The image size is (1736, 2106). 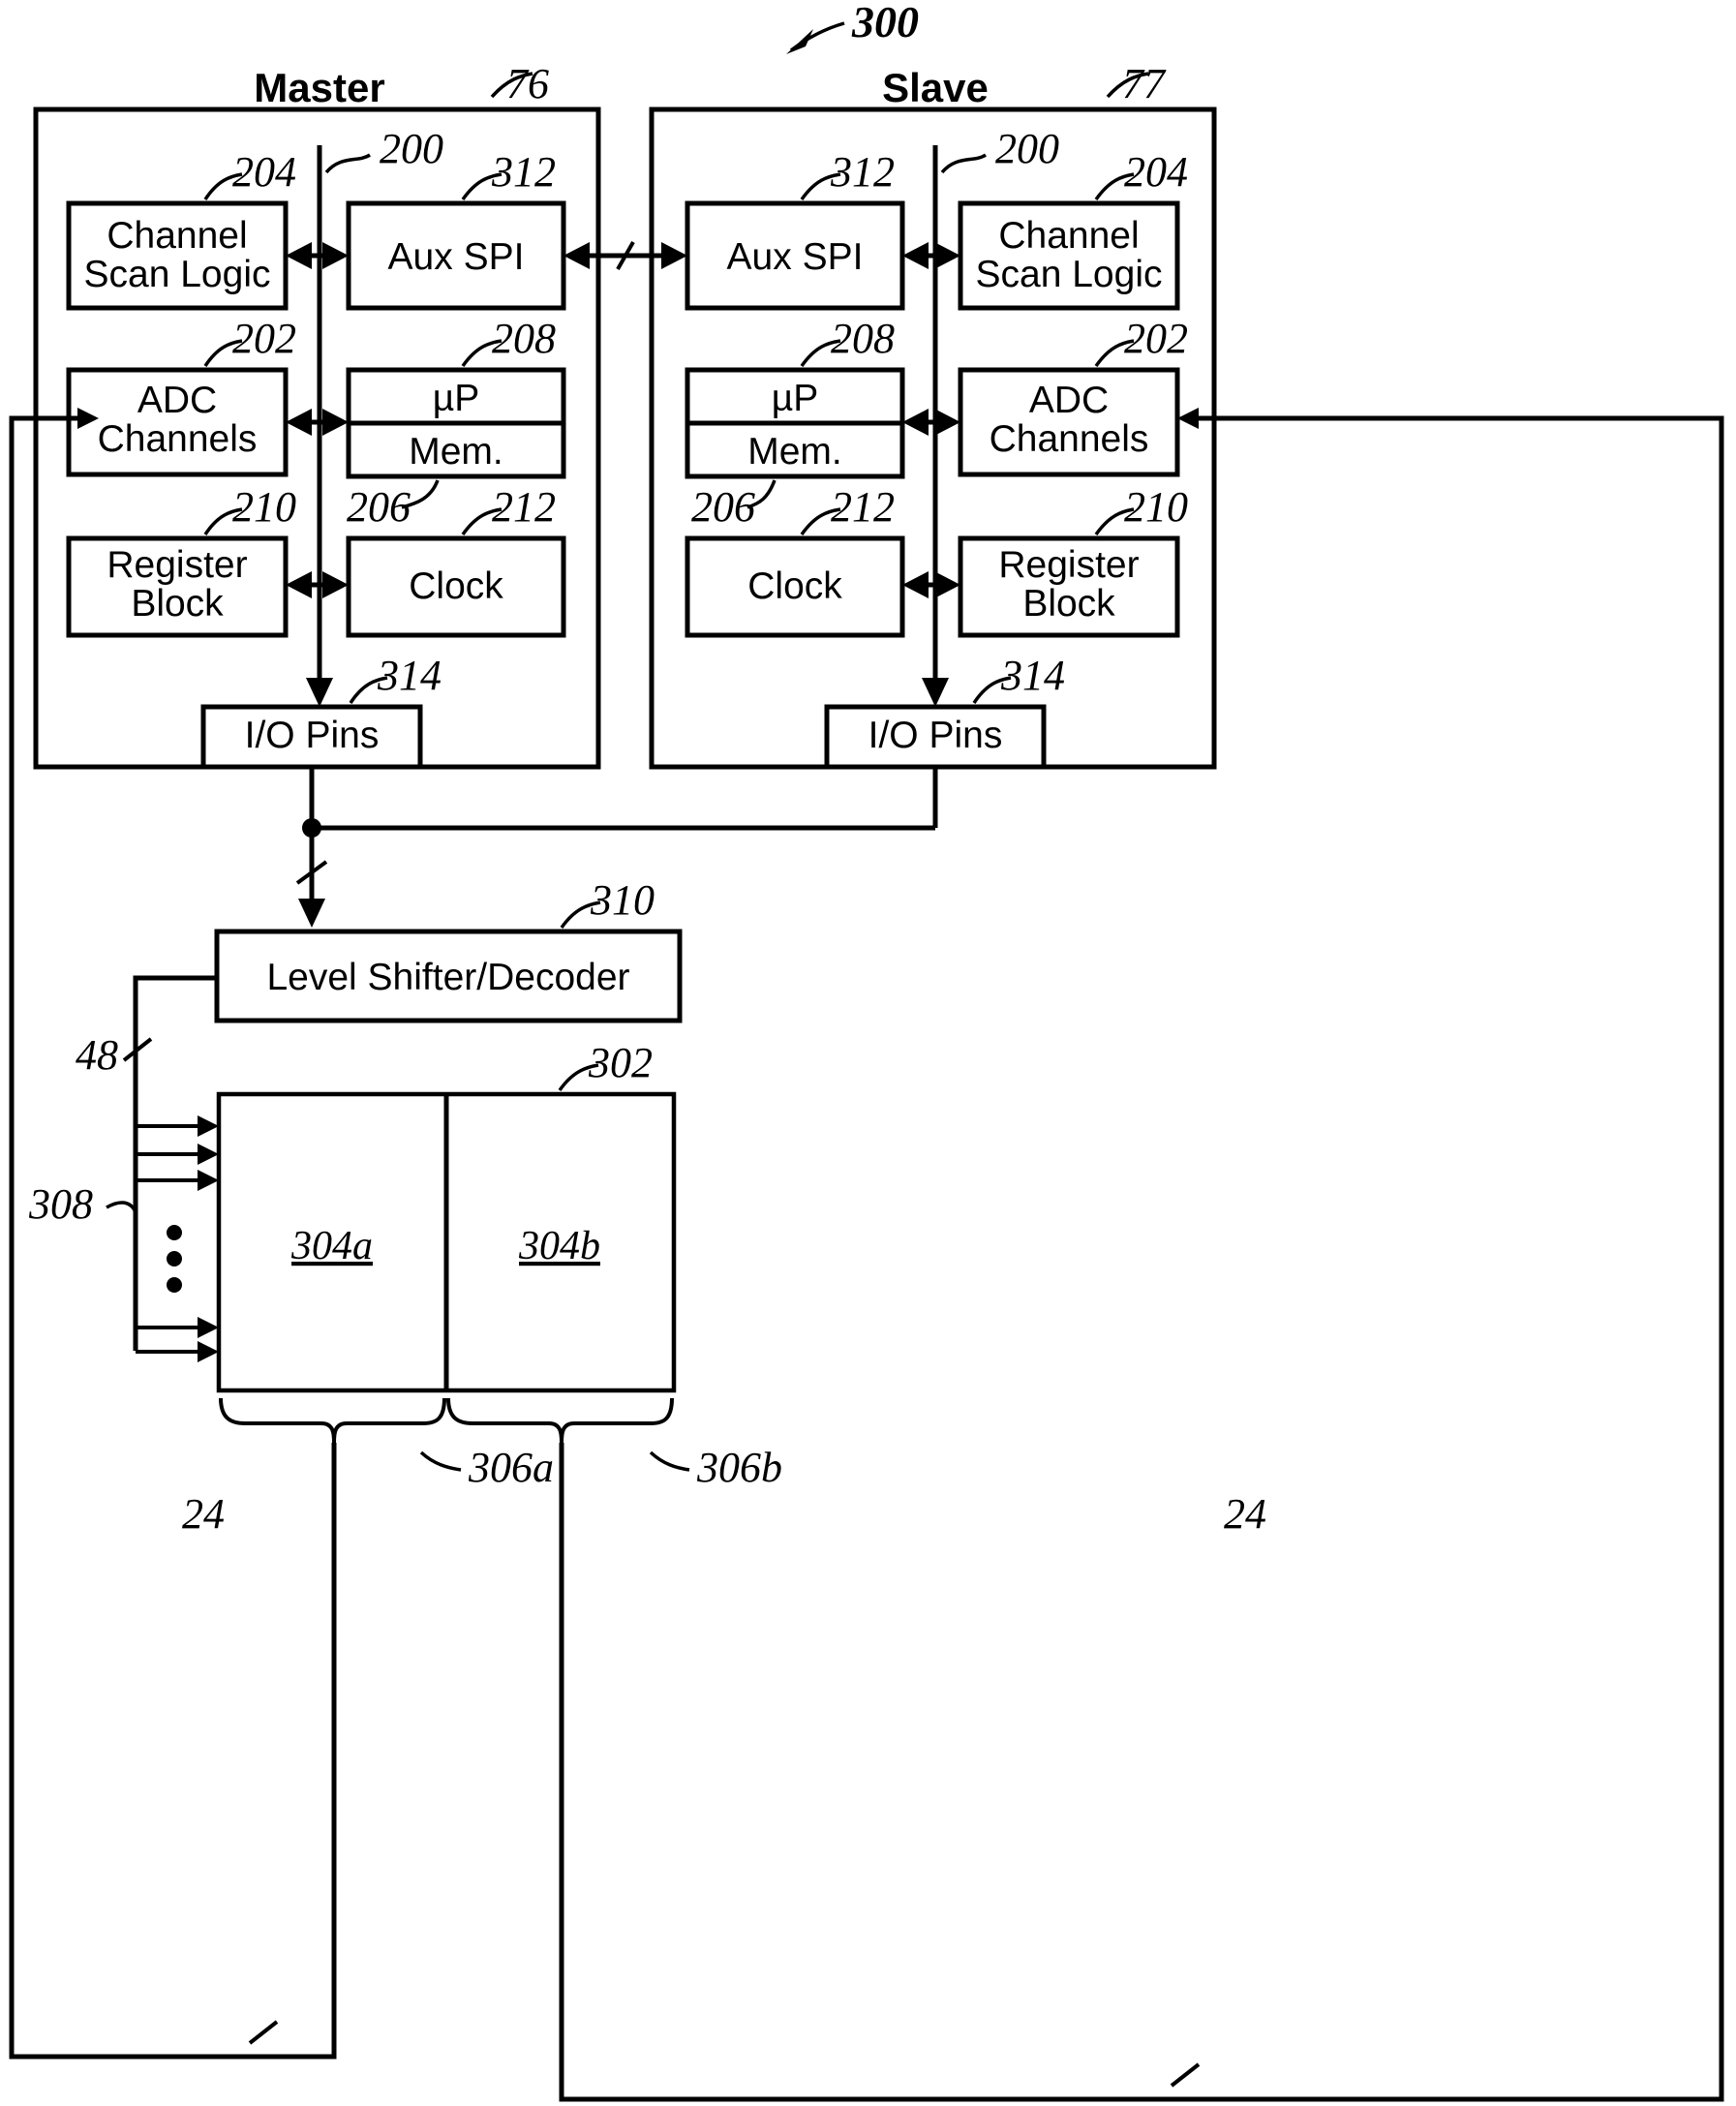 I want to click on master-bus-ref-leader: 200, so click(x=383, y=149).